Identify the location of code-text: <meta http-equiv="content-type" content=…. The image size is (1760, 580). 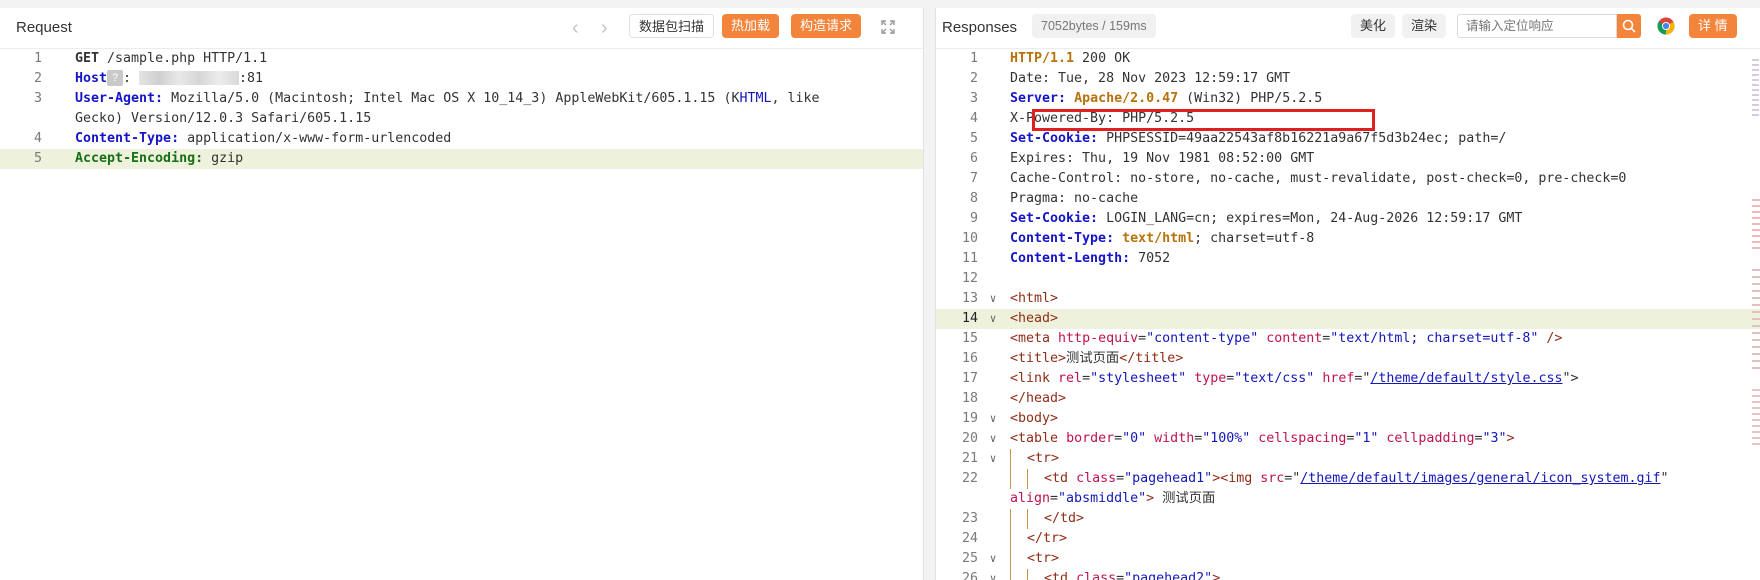
(1340, 339).